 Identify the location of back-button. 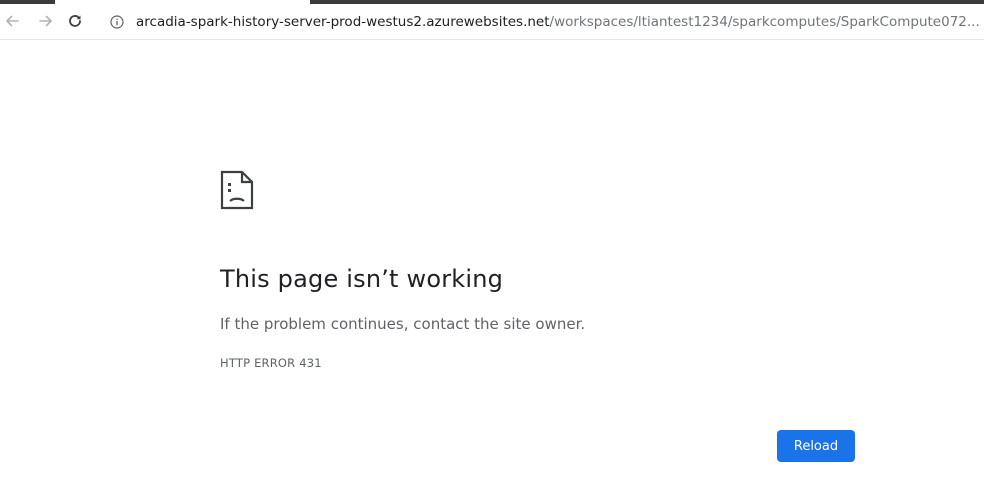
(12, 21).